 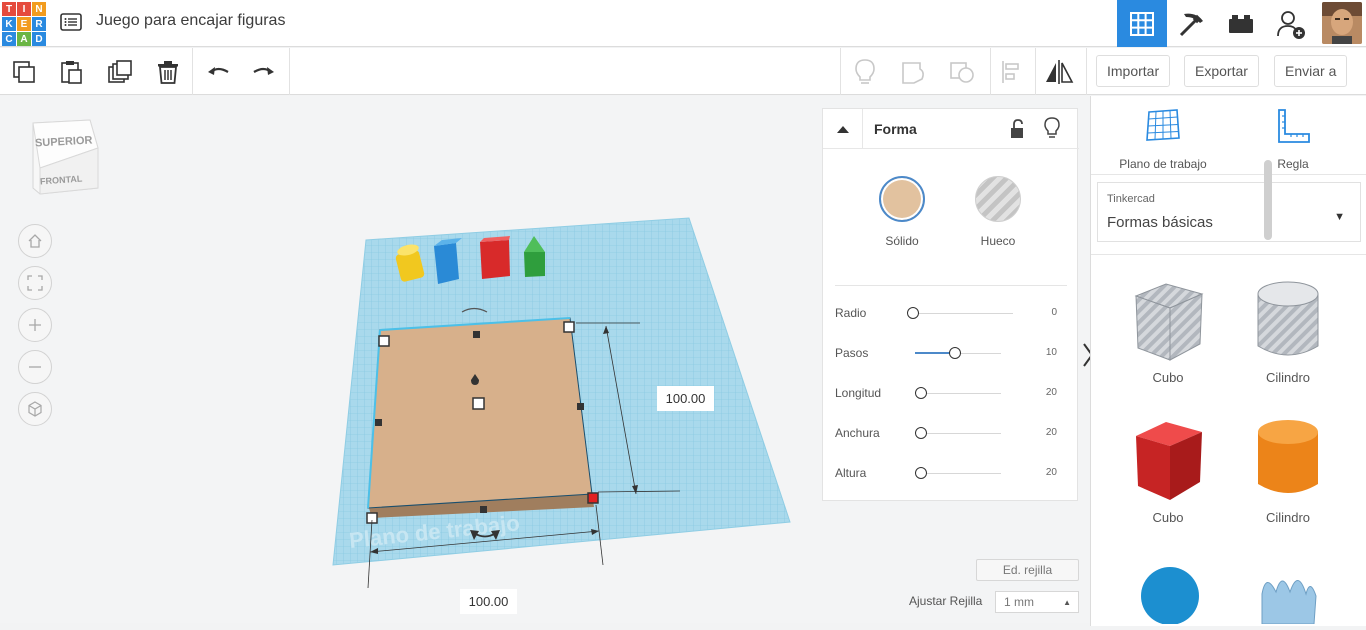 What do you see at coordinates (1168, 329) in the screenshot?
I see `library-shape-box-hole: Cubo` at bounding box center [1168, 329].